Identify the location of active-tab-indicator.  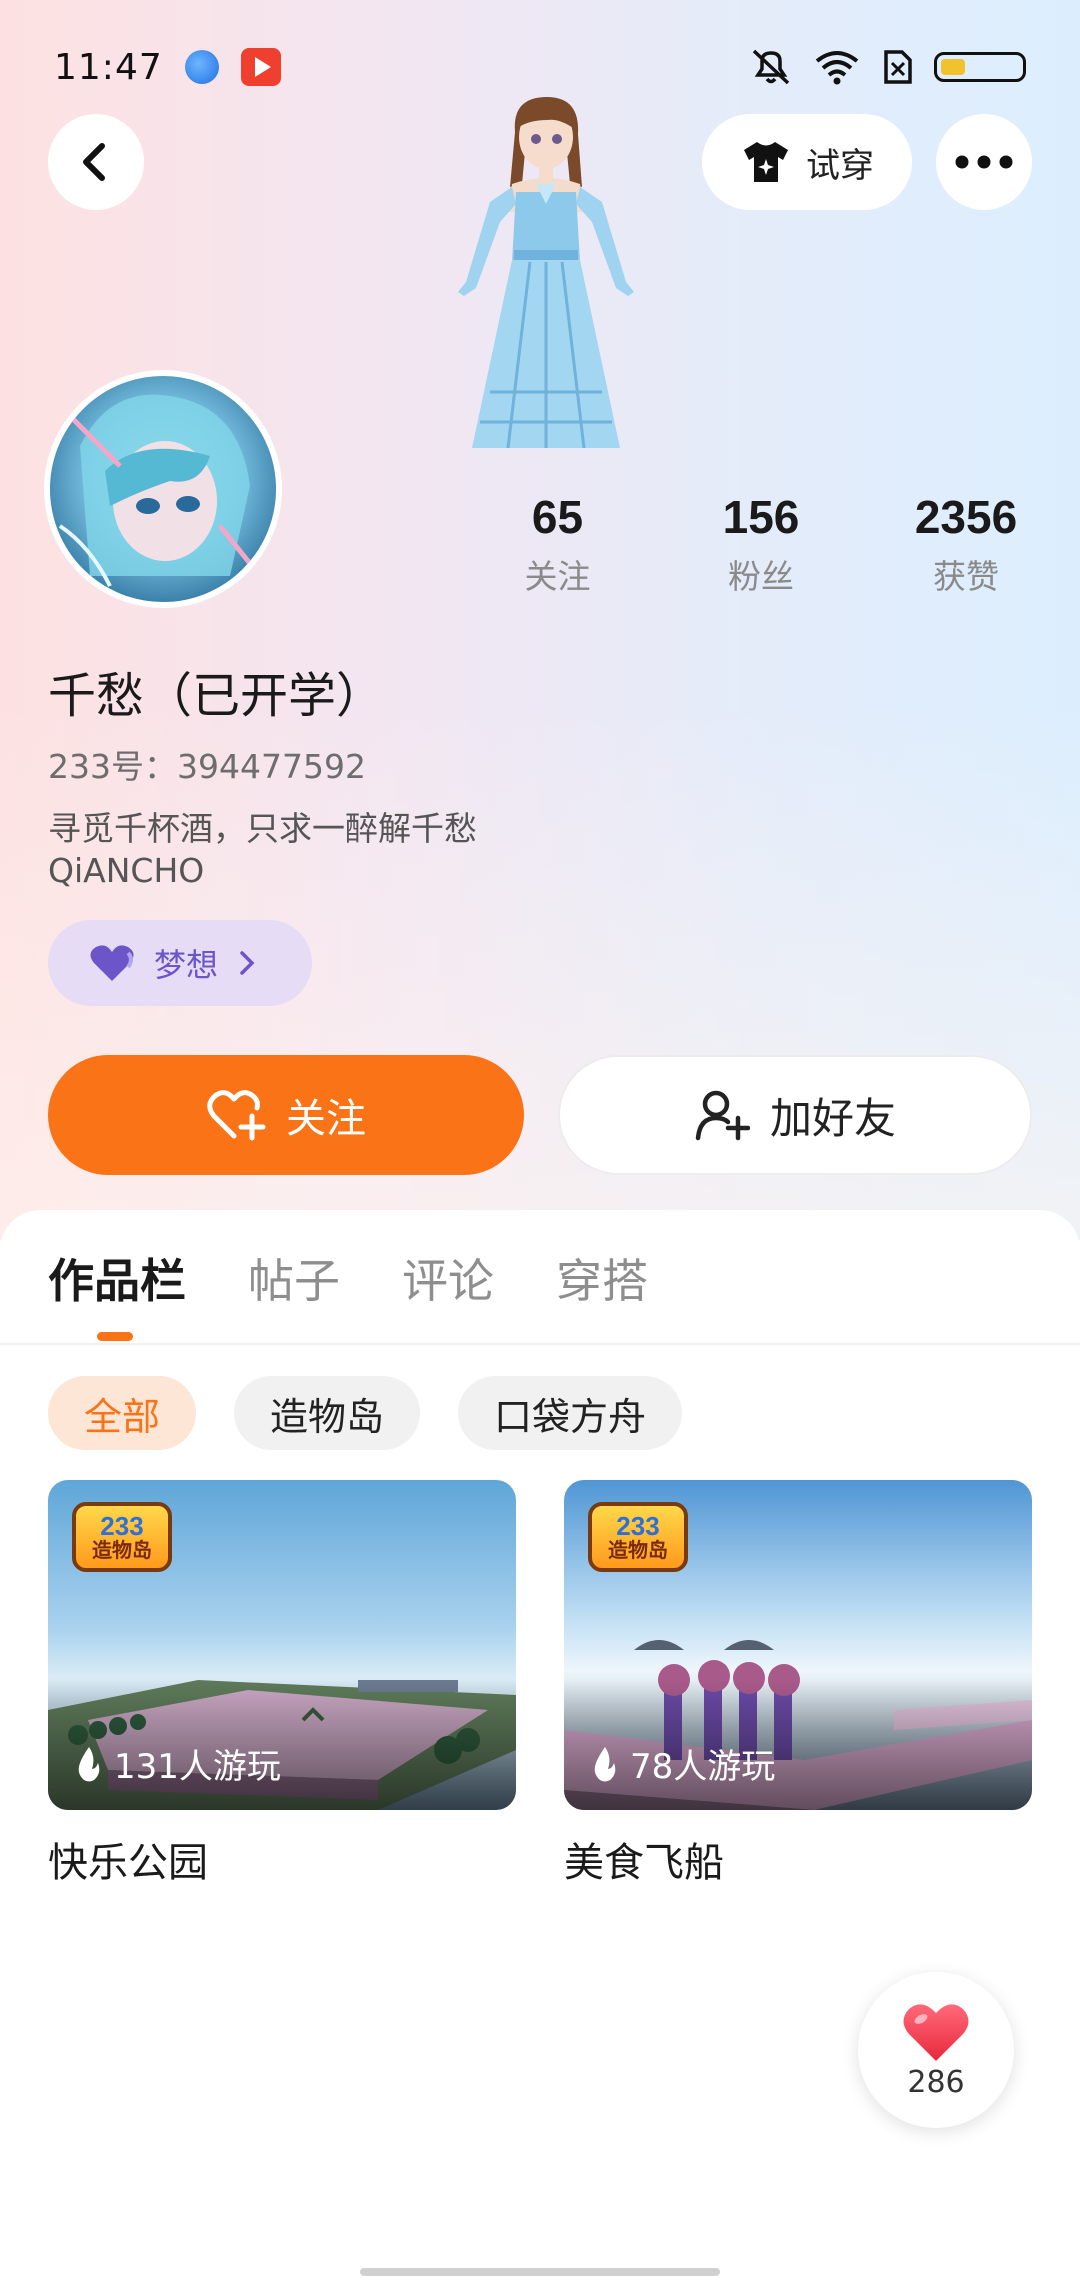
(115, 1336).